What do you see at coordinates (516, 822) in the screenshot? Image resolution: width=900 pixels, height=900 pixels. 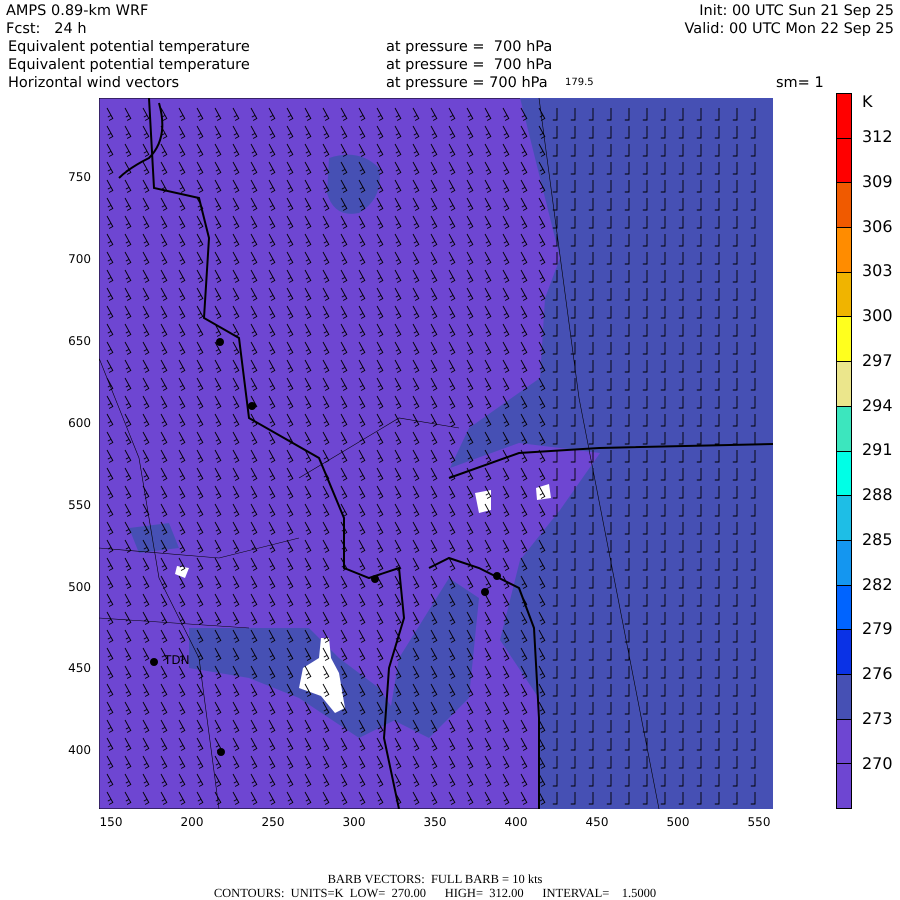 I see `x-axis-label: 400` at bounding box center [516, 822].